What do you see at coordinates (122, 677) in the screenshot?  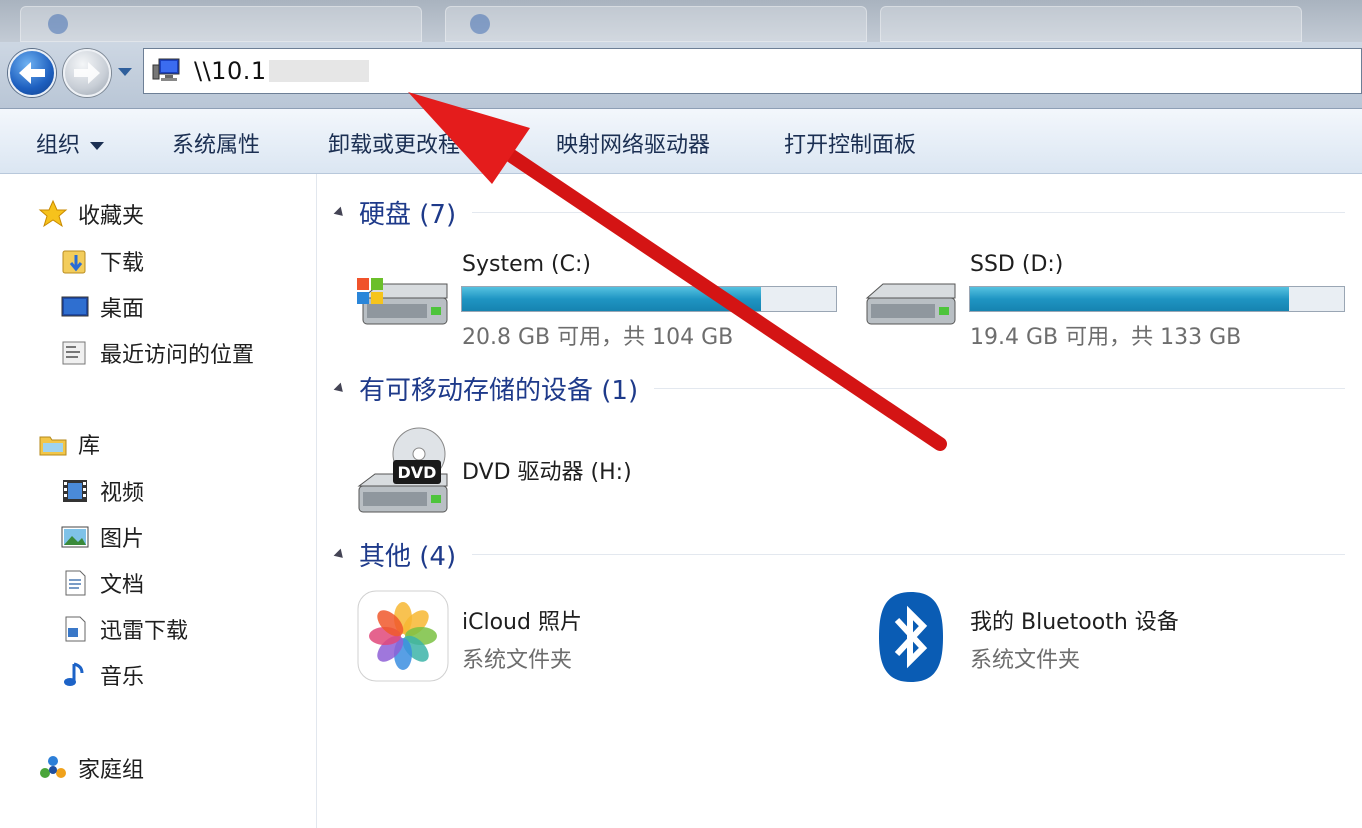 I see `sidebar-item-label: 音乐` at bounding box center [122, 677].